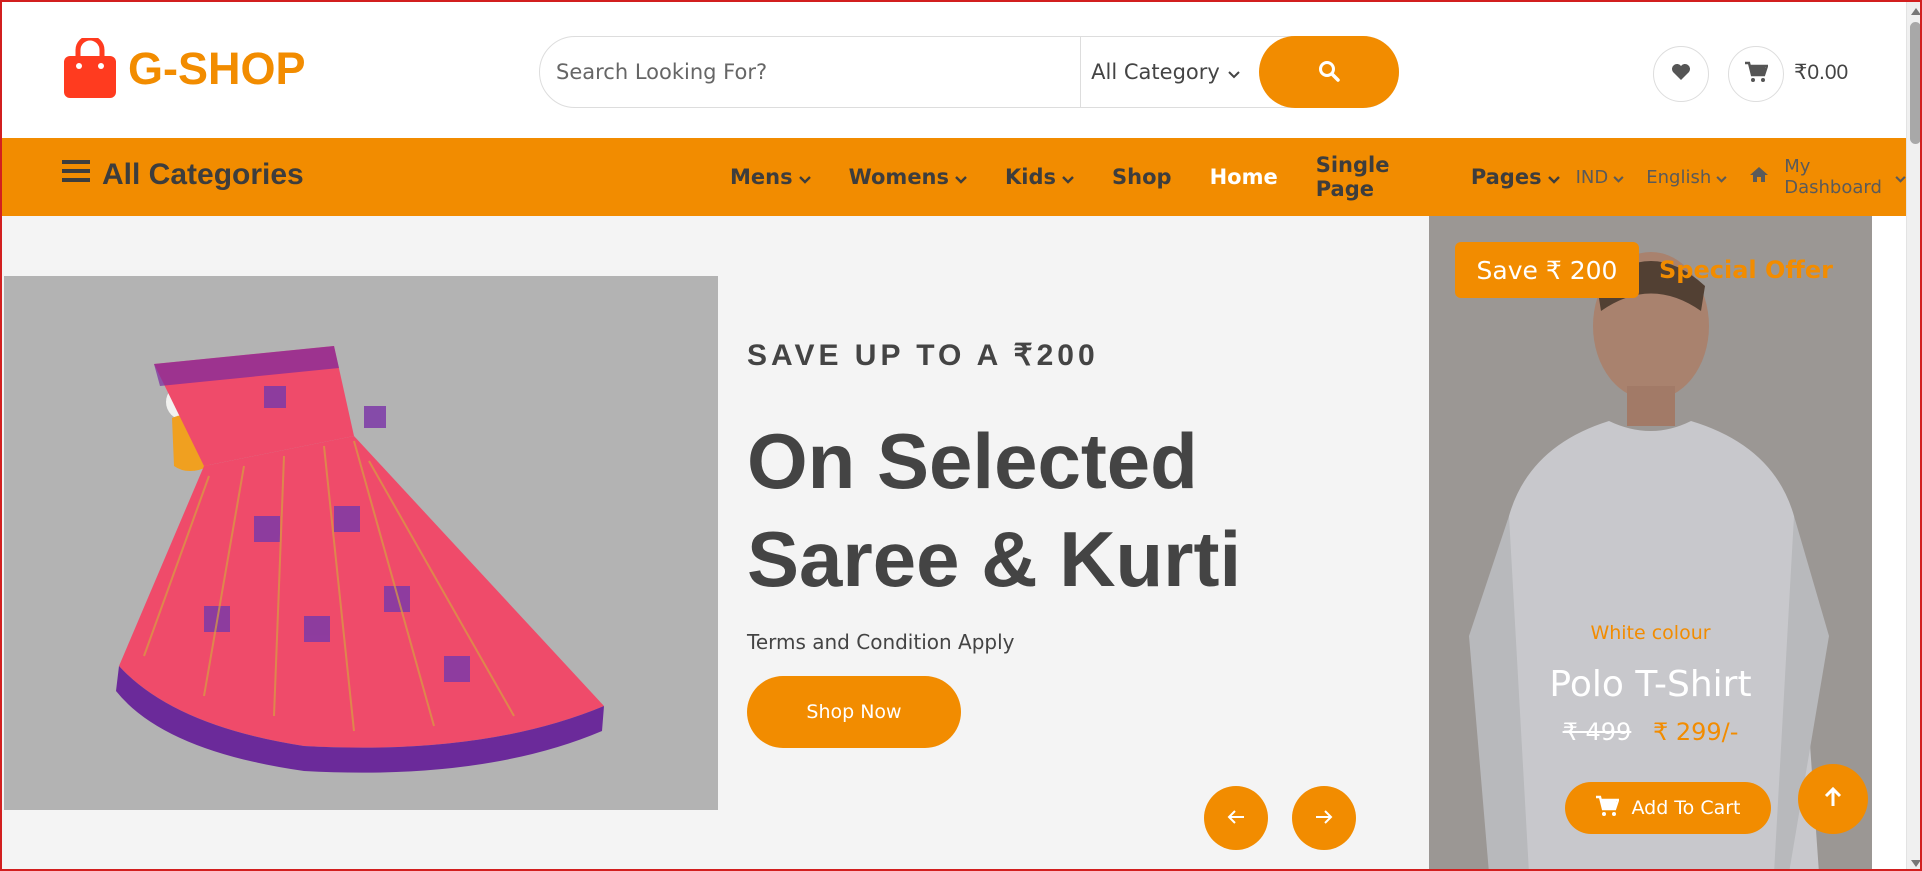  Describe the element at coordinates (994, 559) in the screenshot. I see `hero-title-line-2: Saree & Kurti` at that location.